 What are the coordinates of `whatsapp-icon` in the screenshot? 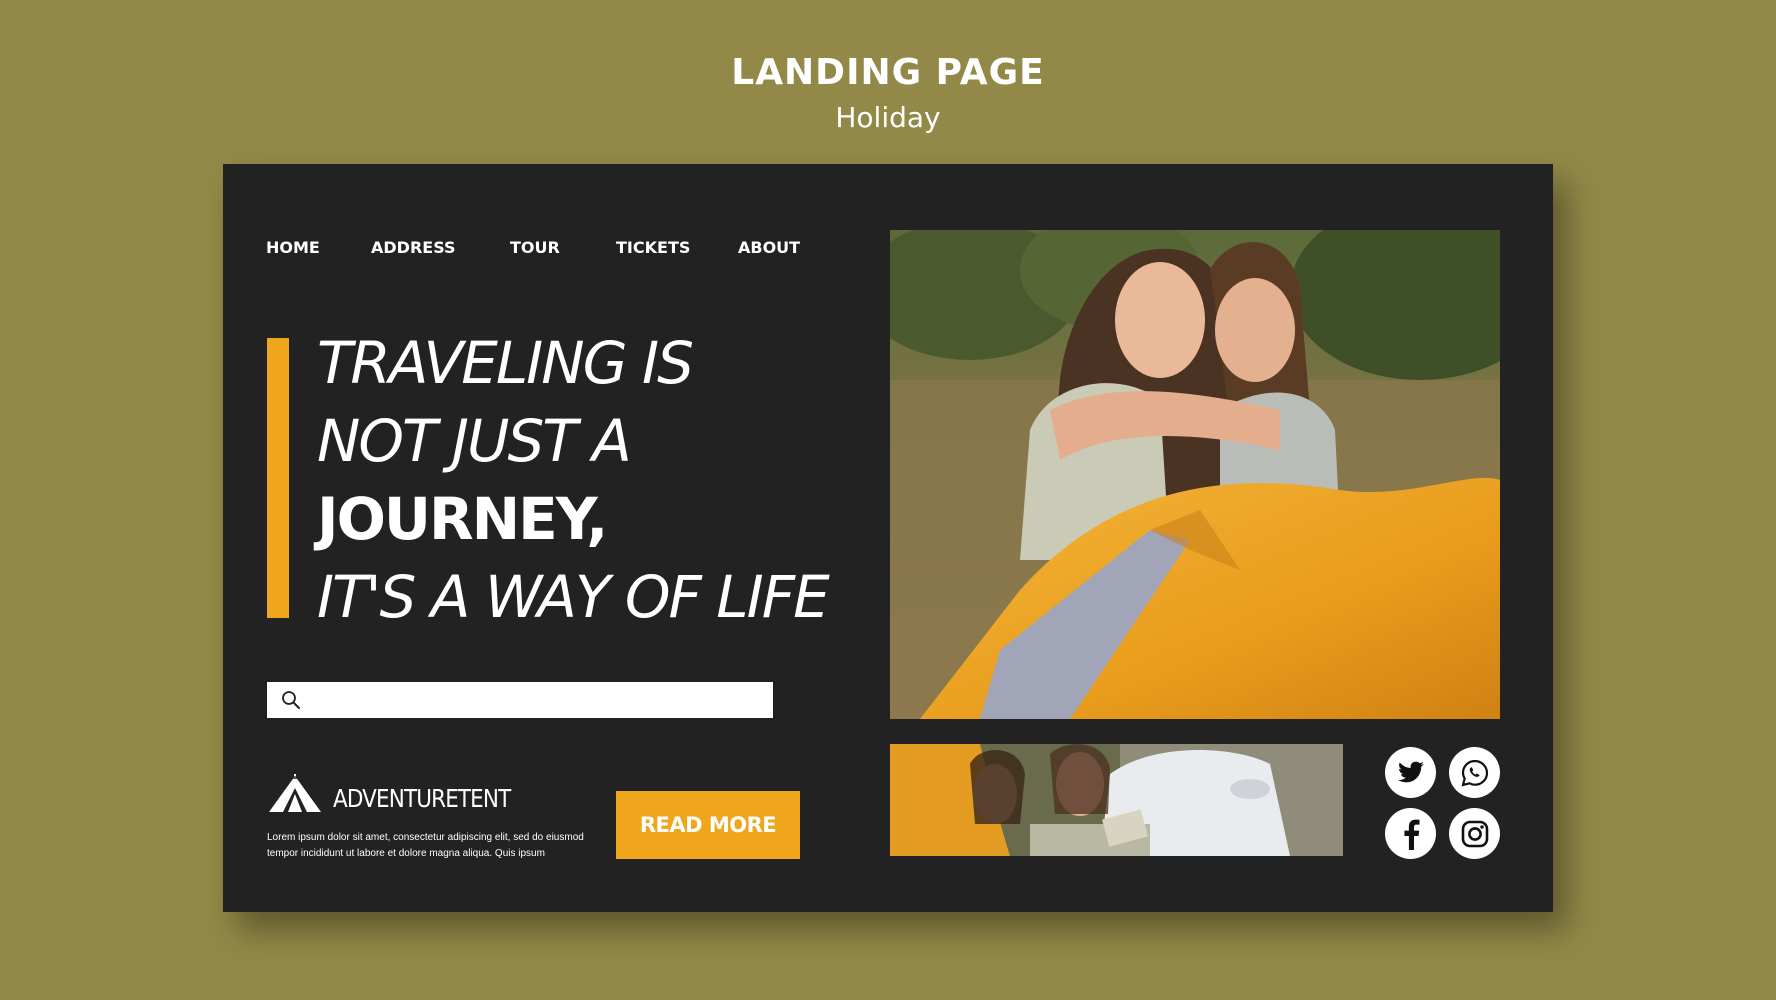 It's located at (1474, 773).